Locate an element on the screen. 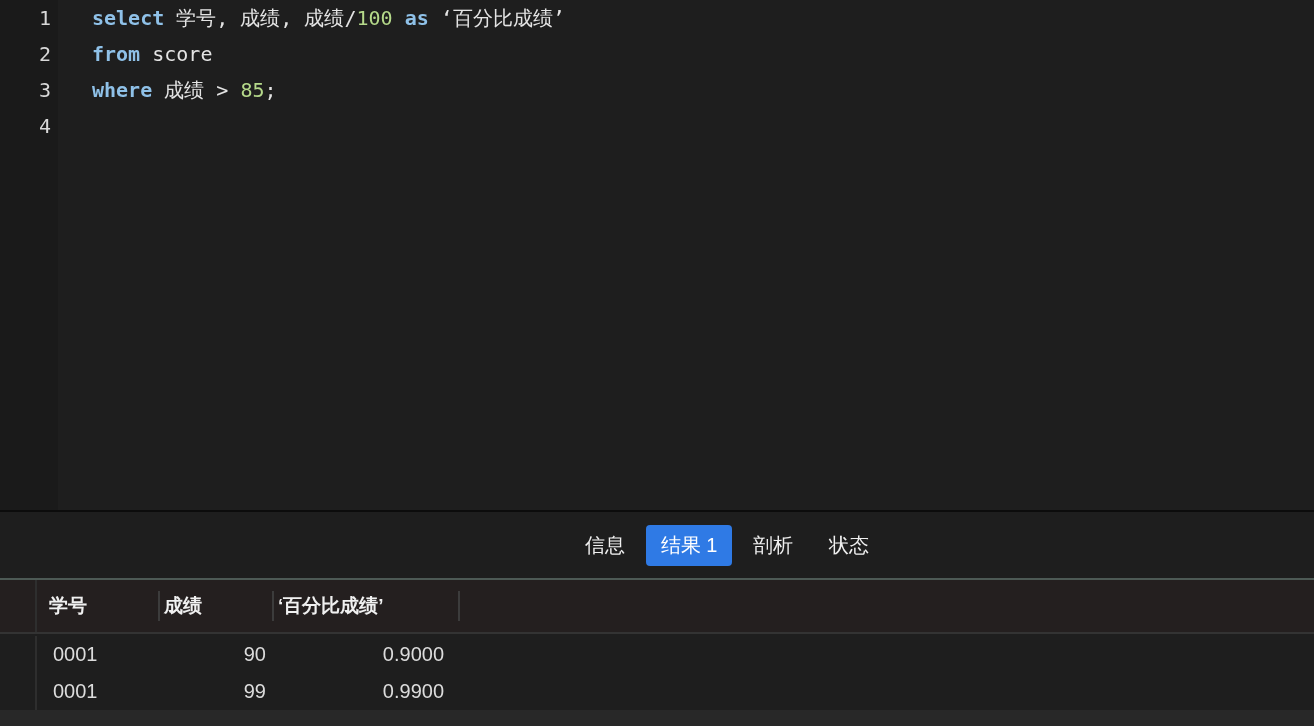 Image resolution: width=1314 pixels, height=726 pixels. result-tab: 状态 is located at coordinates (849, 545).